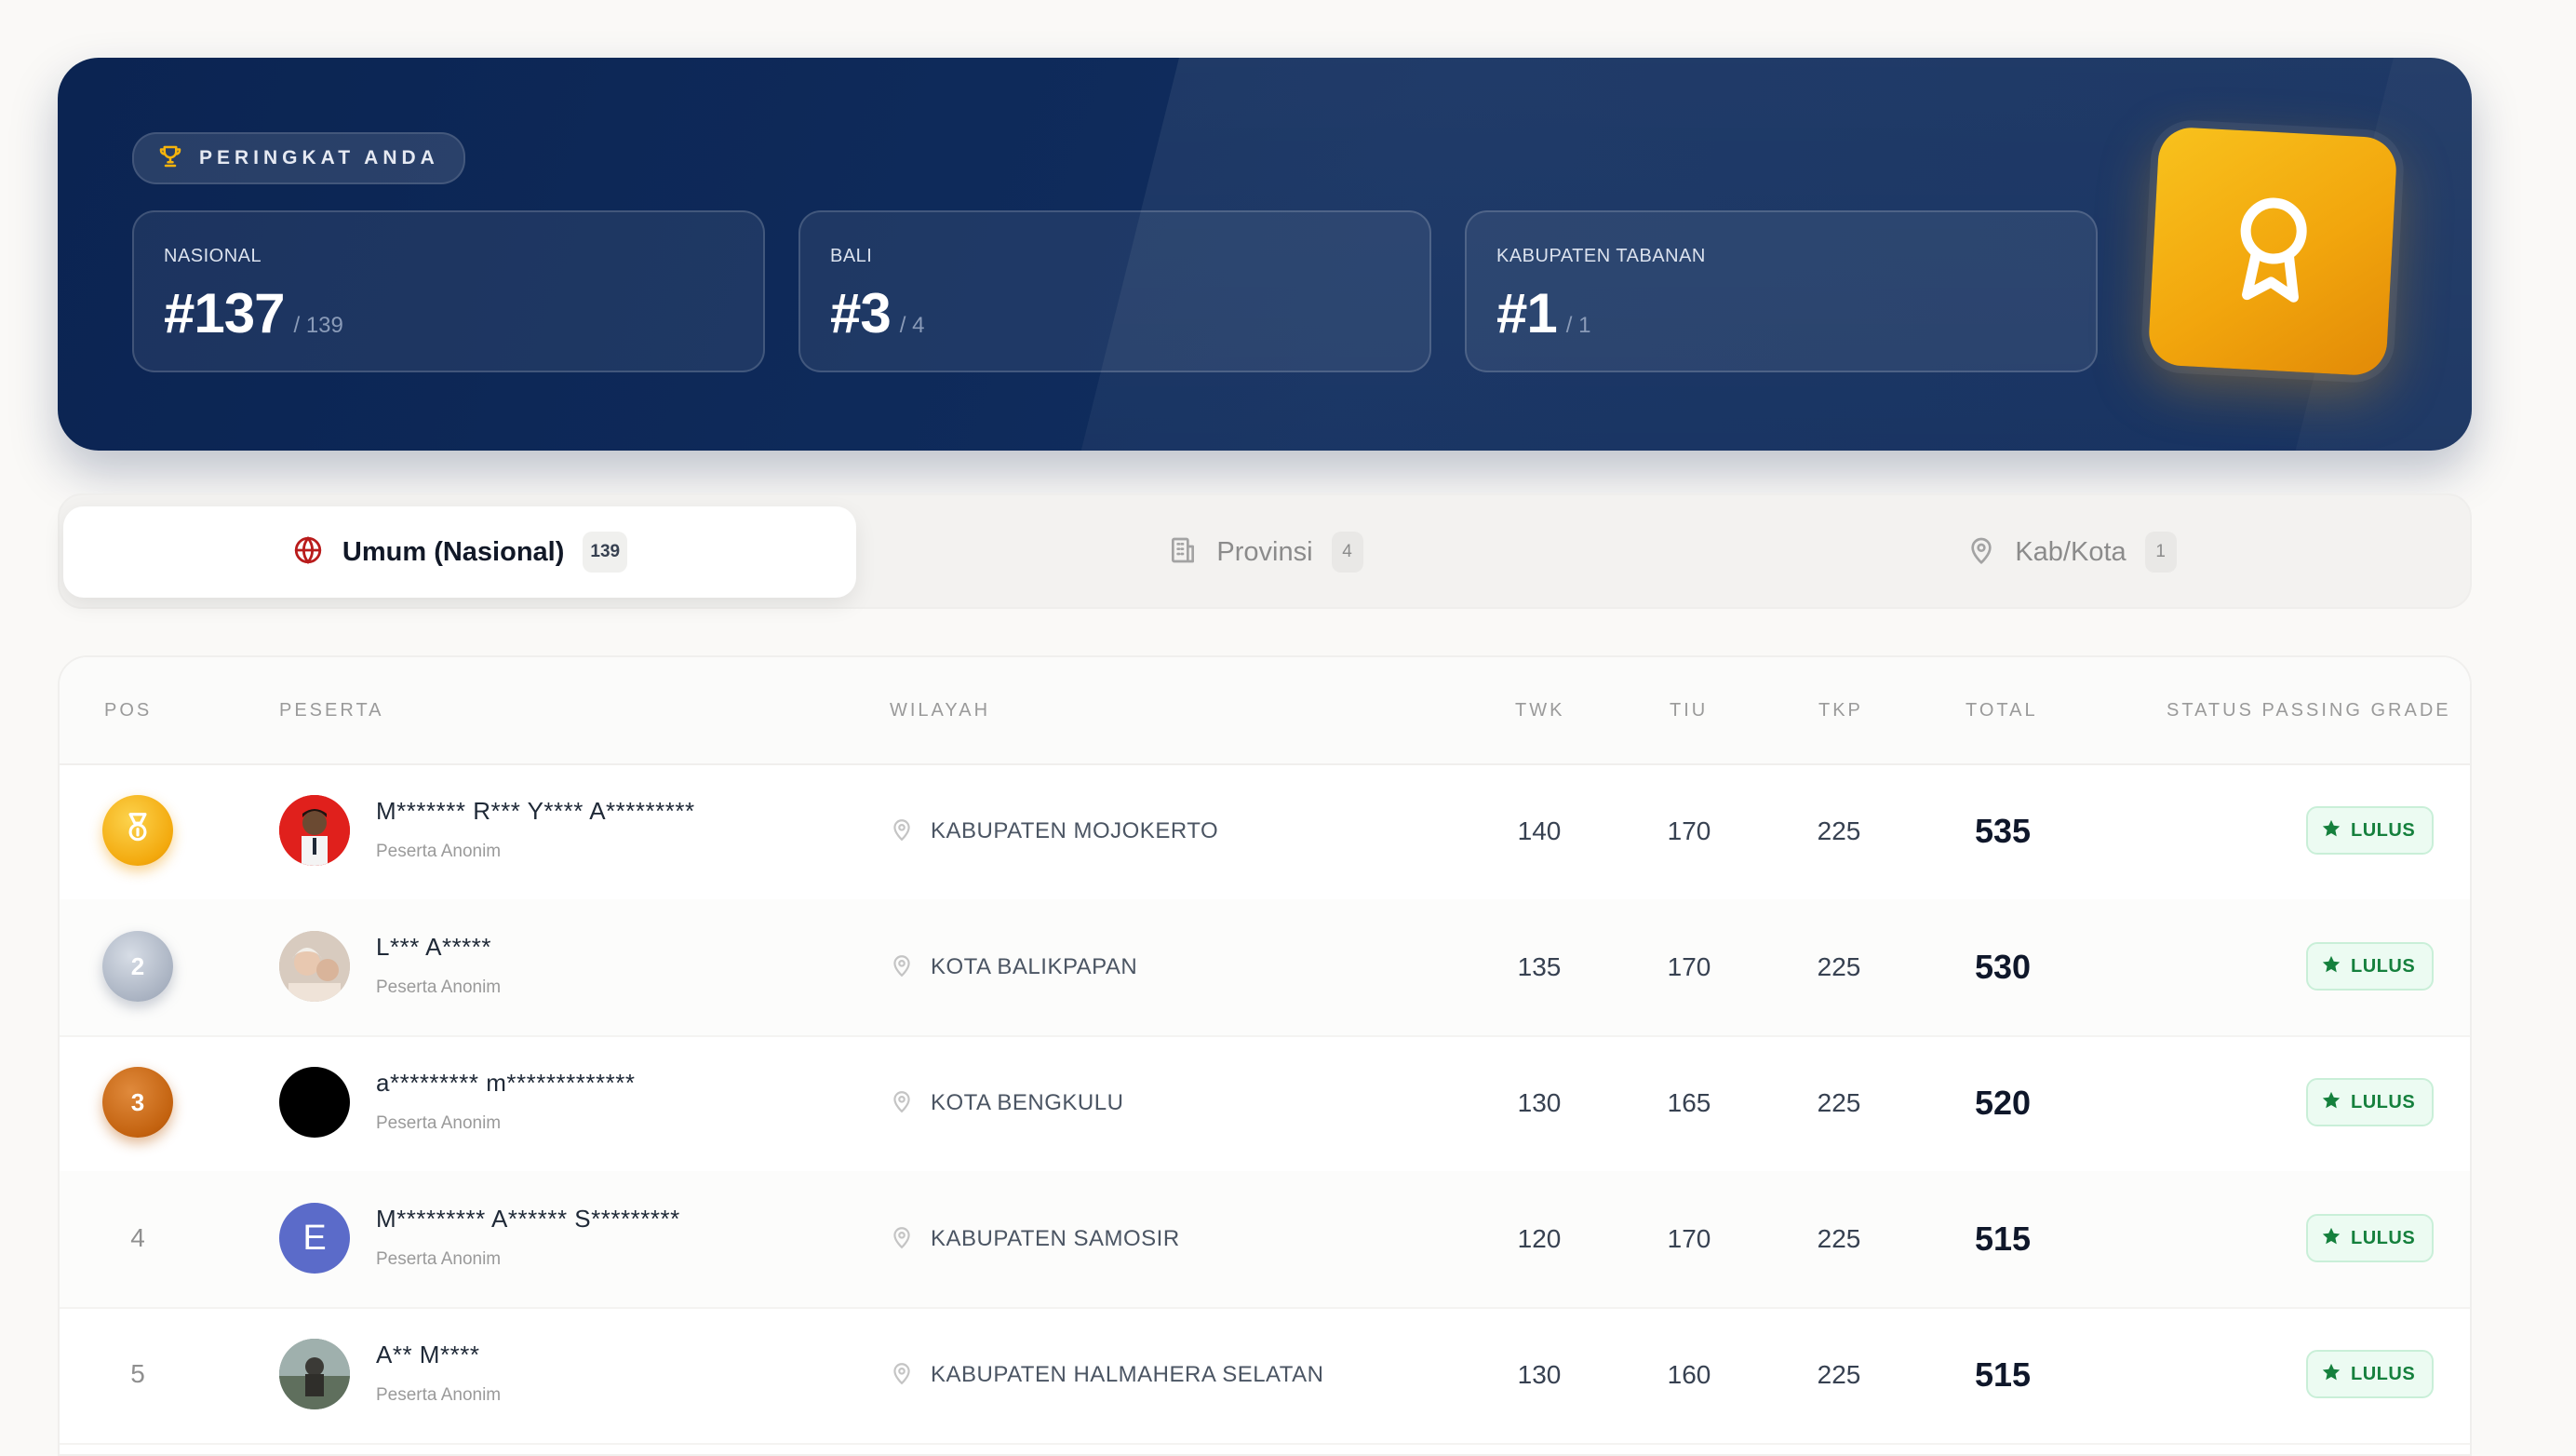 This screenshot has height=1456, width=2576. I want to click on tab-label: Kab/Kota, so click(2071, 551).